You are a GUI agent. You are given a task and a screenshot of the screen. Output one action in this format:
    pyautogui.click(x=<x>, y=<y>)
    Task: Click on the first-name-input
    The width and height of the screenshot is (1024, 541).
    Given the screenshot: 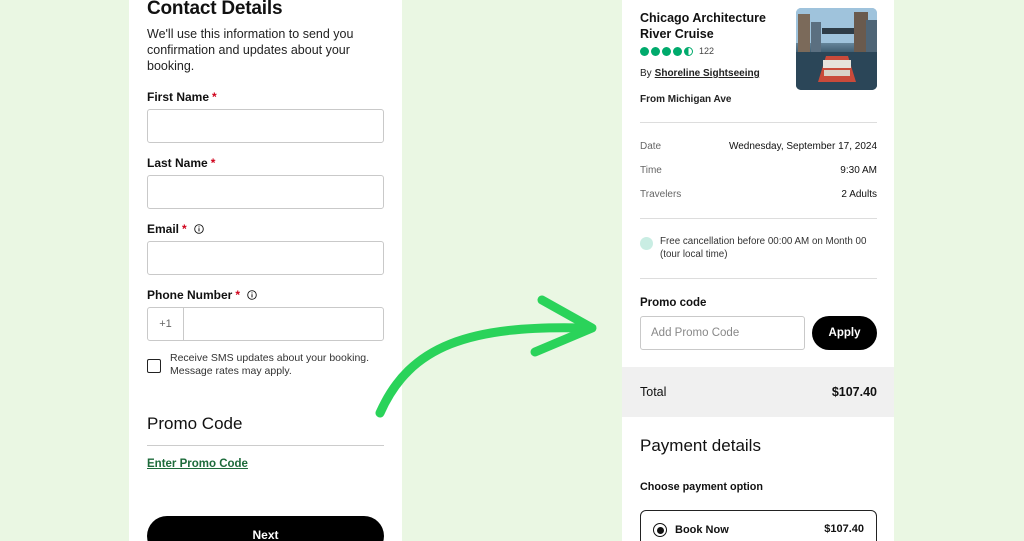 What is the action you would take?
    pyautogui.click(x=265, y=126)
    